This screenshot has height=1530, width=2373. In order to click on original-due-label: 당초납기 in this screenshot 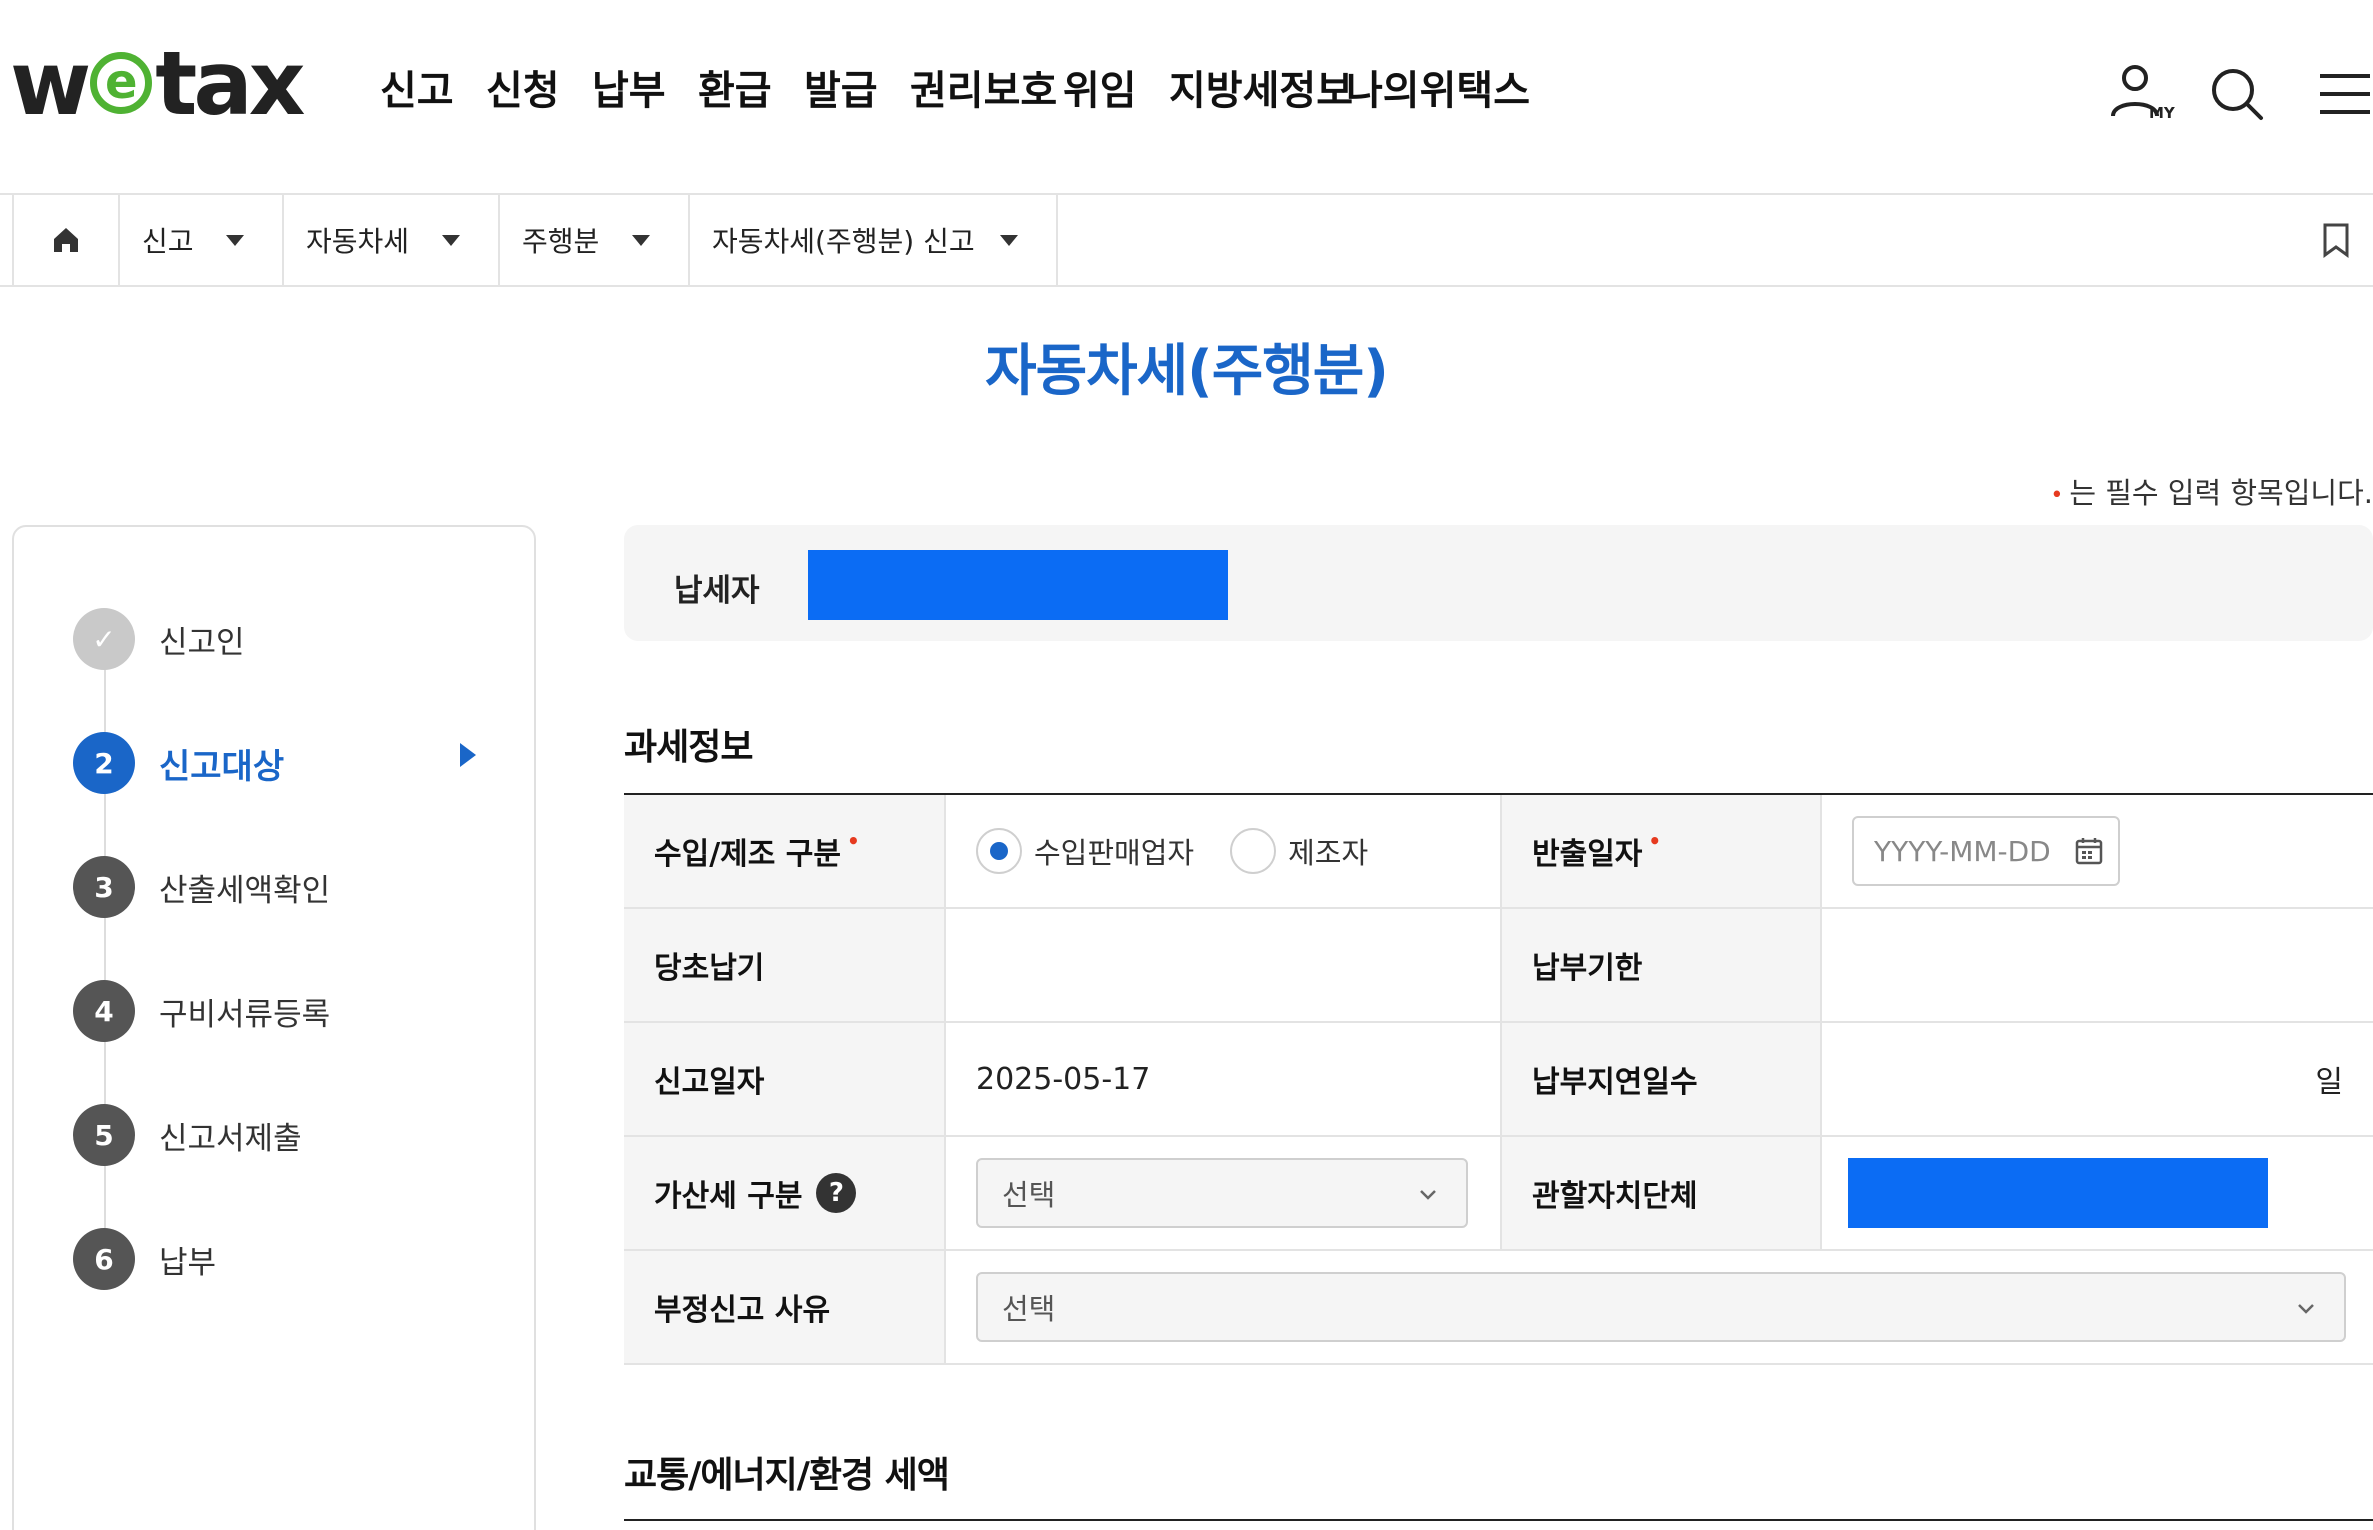, I will do `click(709, 968)`.